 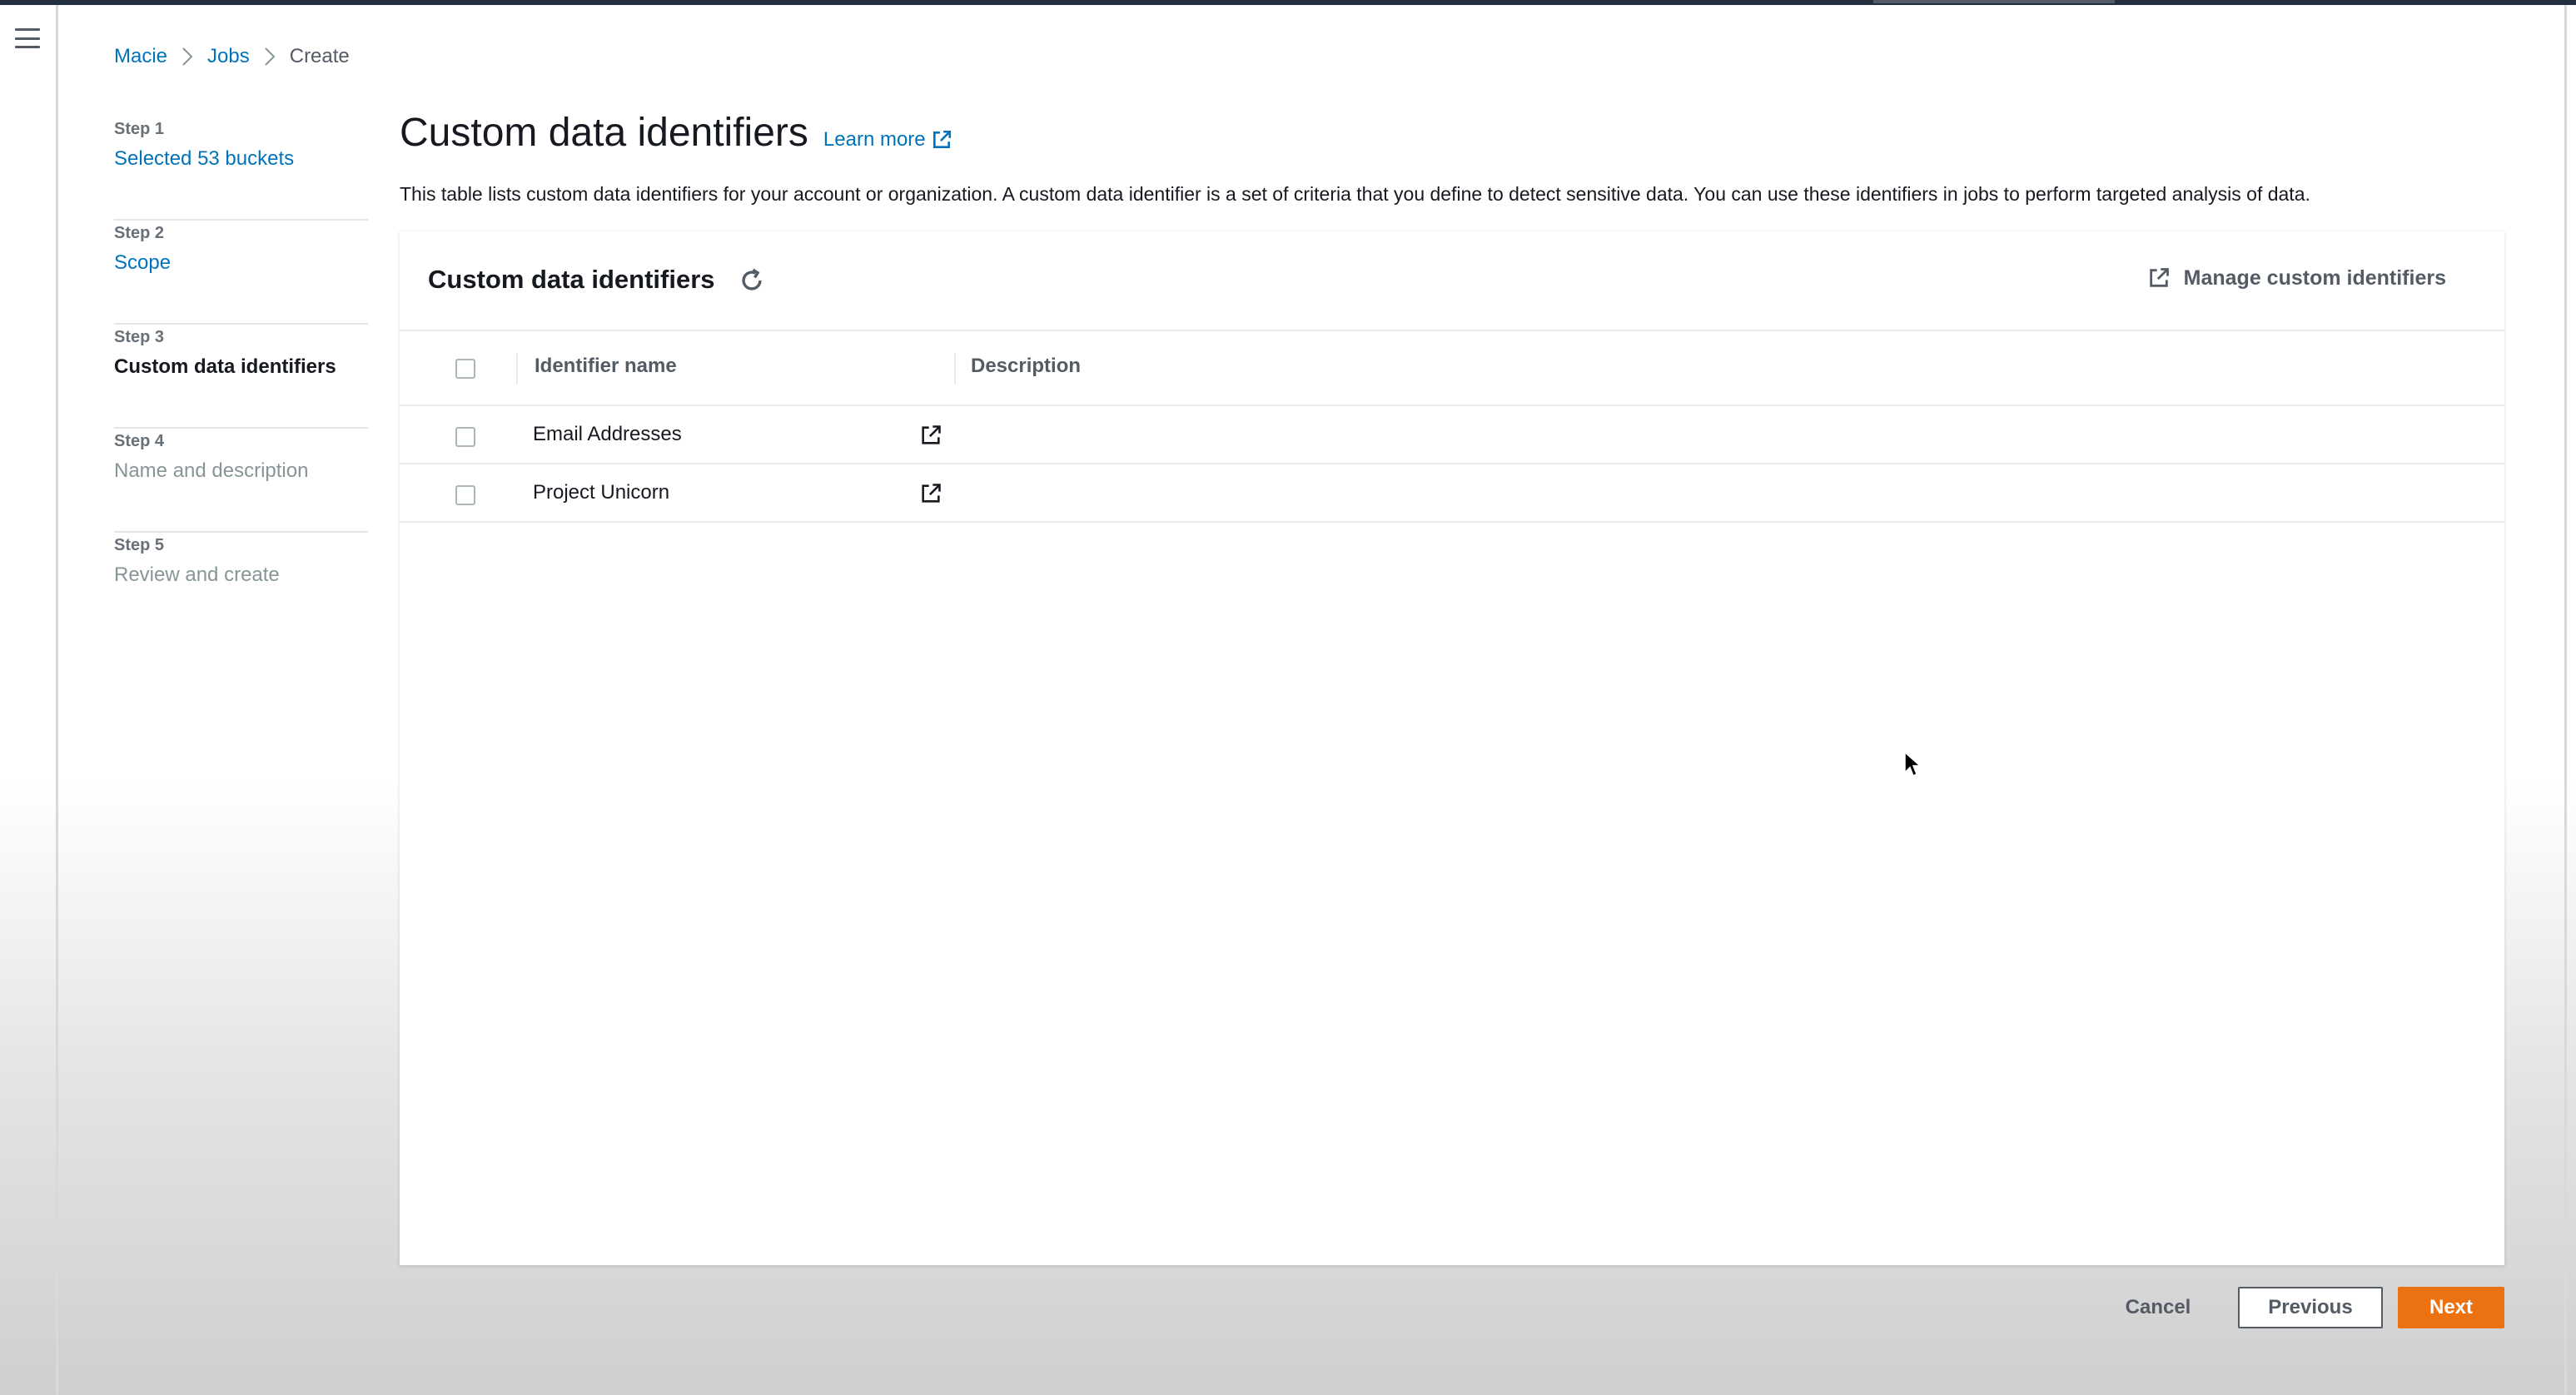 I want to click on step-number: Step 2, so click(x=139, y=233).